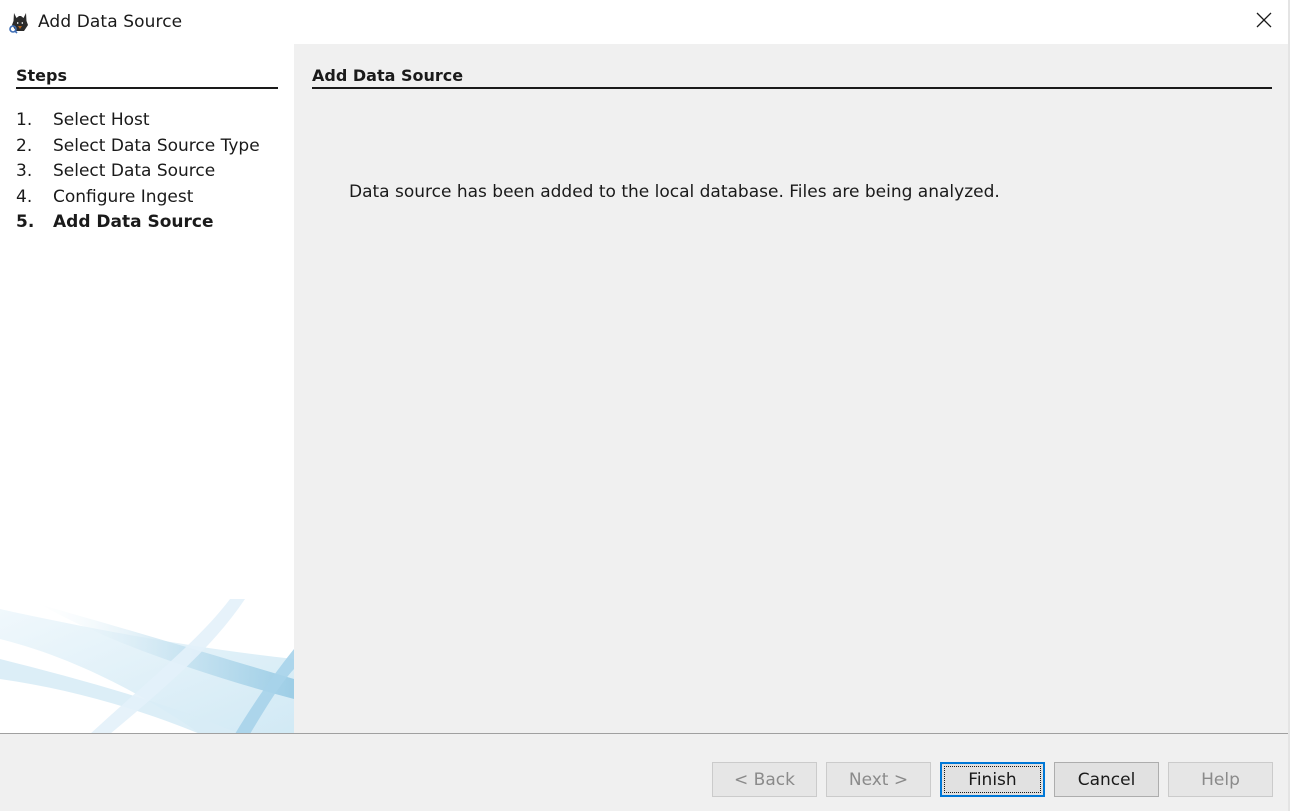 This screenshot has width=1290, height=811. What do you see at coordinates (25, 222) in the screenshot?
I see `step-number: 5.` at bounding box center [25, 222].